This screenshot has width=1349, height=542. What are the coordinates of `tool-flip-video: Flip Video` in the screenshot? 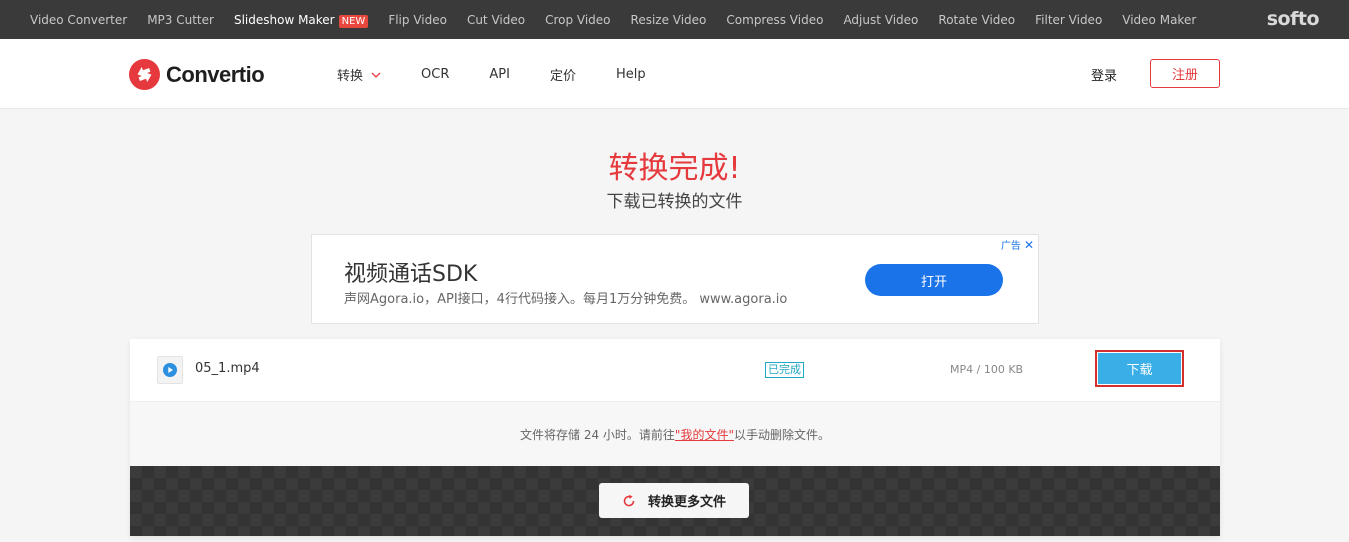 It's located at (417, 20).